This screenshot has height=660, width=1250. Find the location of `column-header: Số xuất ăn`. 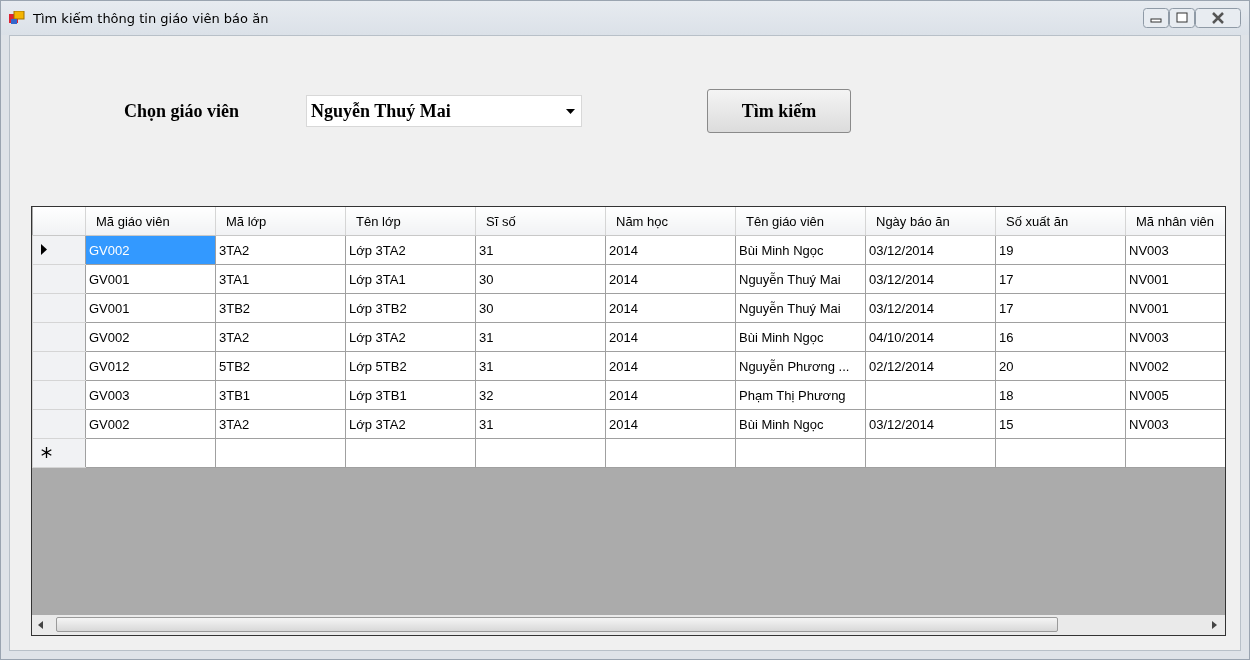

column-header: Số xuất ăn is located at coordinates (1060, 221).